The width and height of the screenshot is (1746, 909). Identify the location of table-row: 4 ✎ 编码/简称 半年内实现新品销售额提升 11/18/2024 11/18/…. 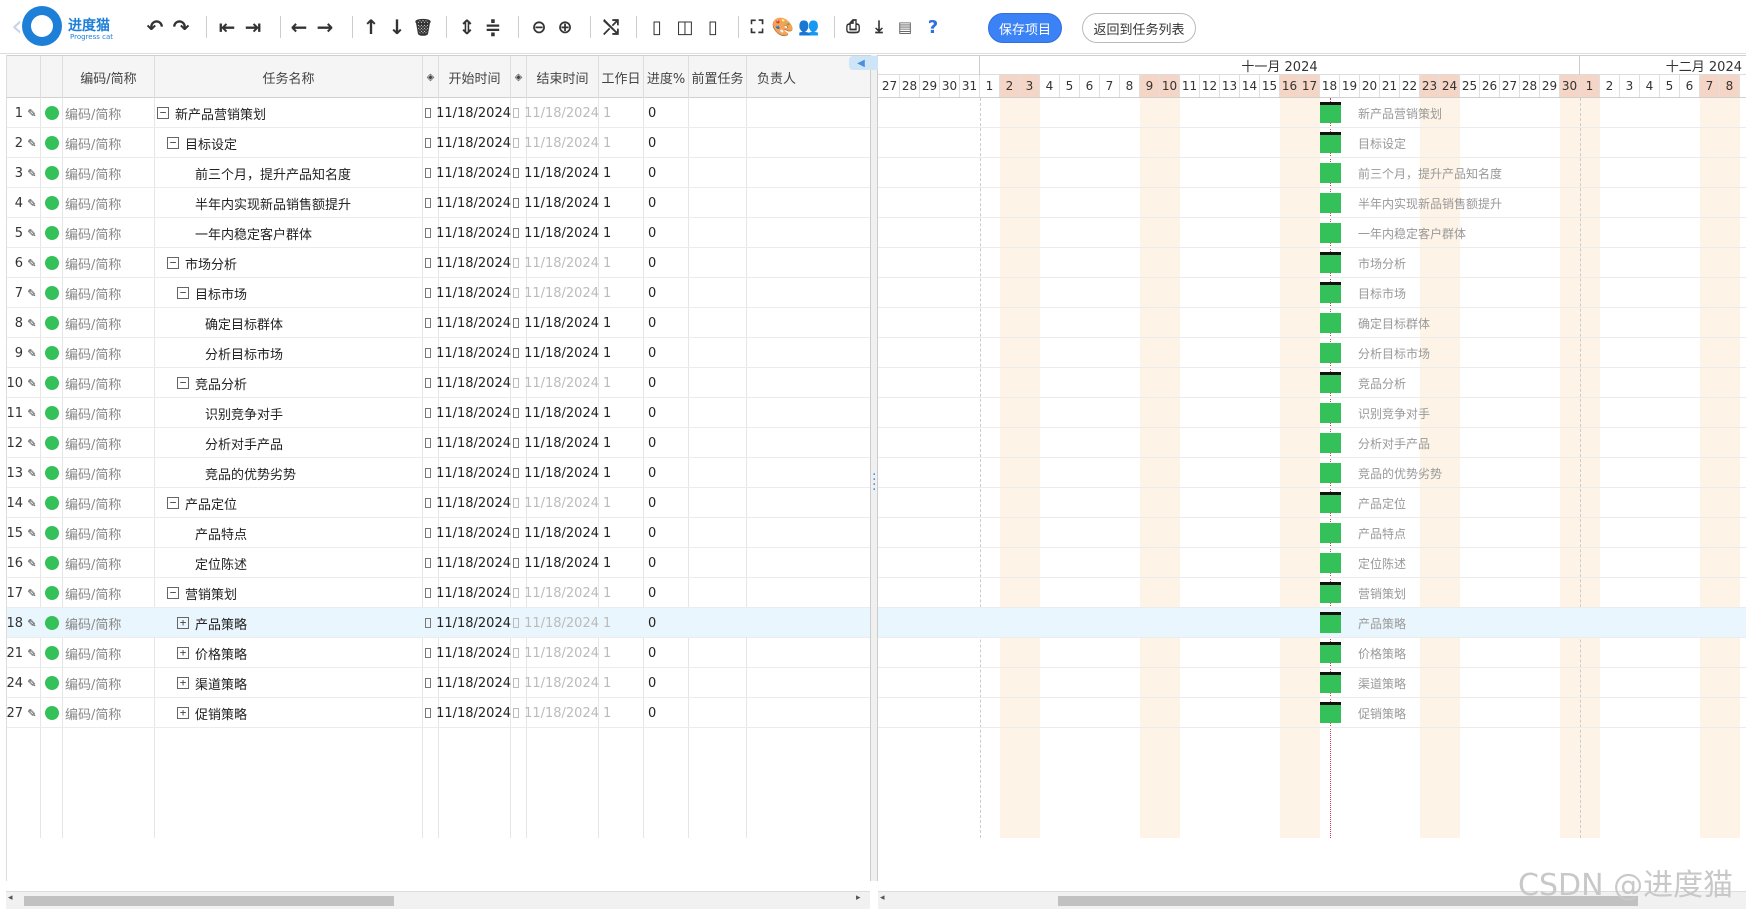
(439, 203).